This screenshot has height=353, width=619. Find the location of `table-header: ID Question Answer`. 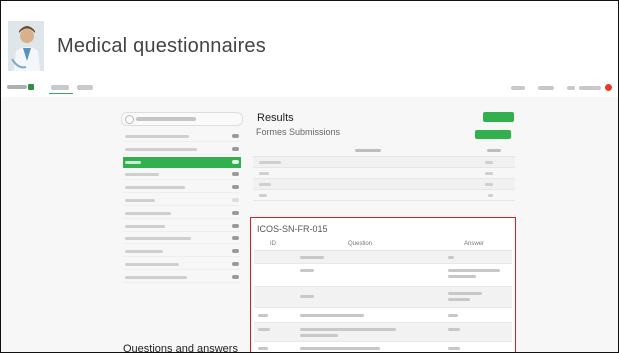

table-header: ID Question Answer is located at coordinates (383, 244).